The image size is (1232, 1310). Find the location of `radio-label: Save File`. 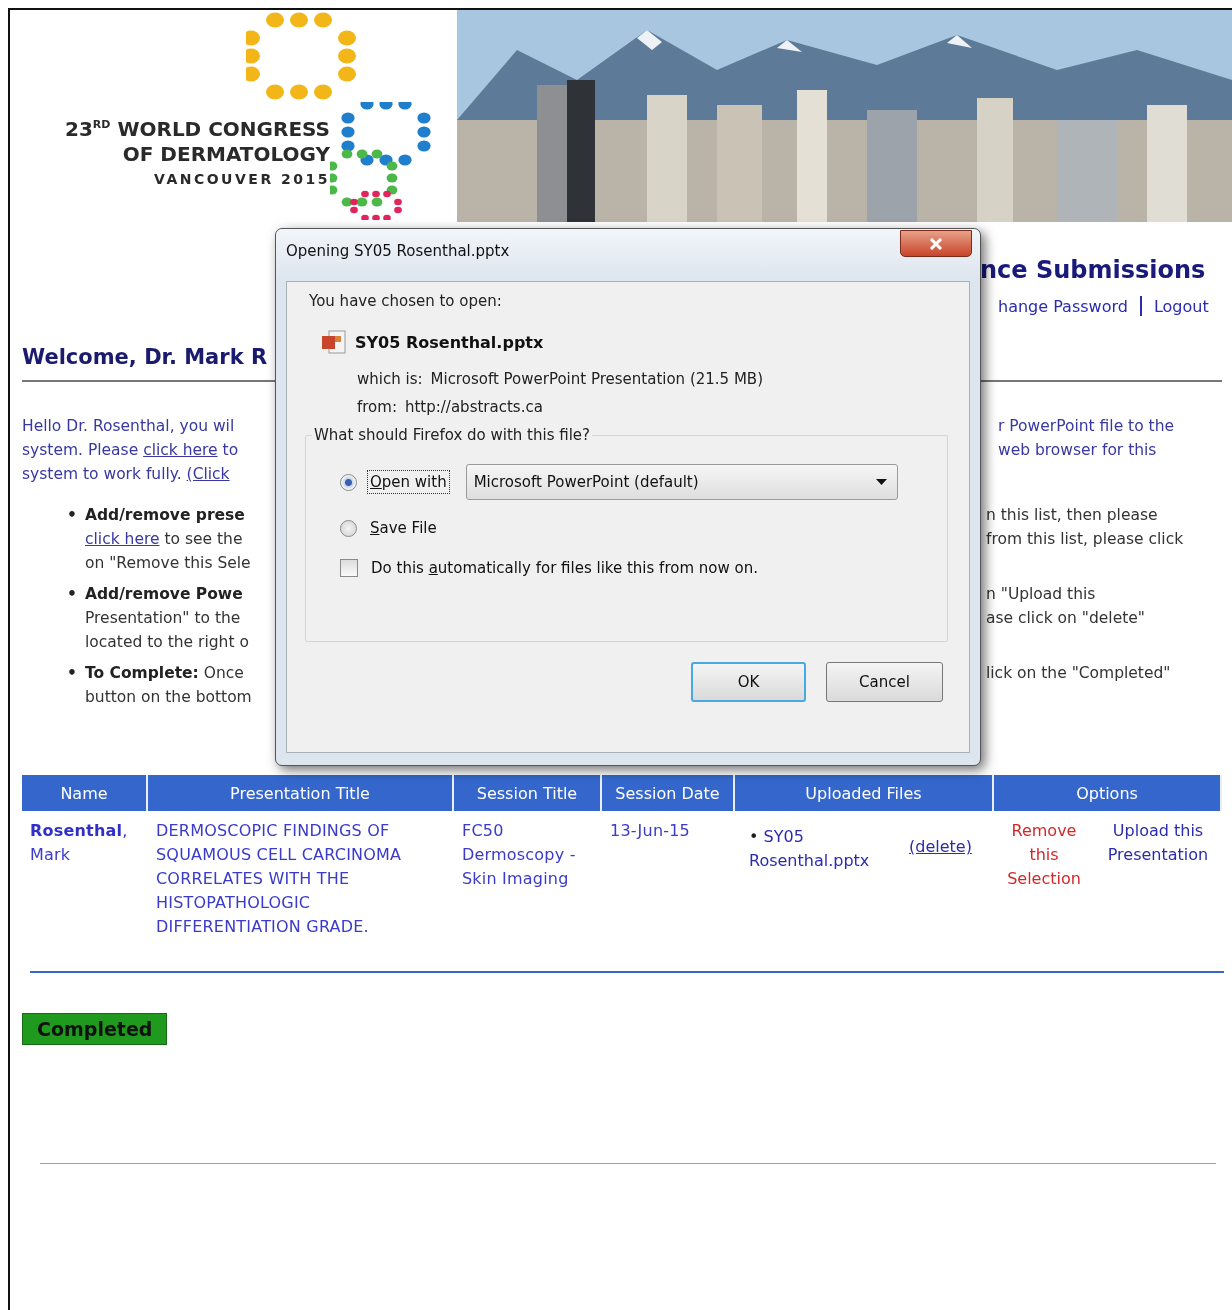

radio-label: Save File is located at coordinates (403, 528).